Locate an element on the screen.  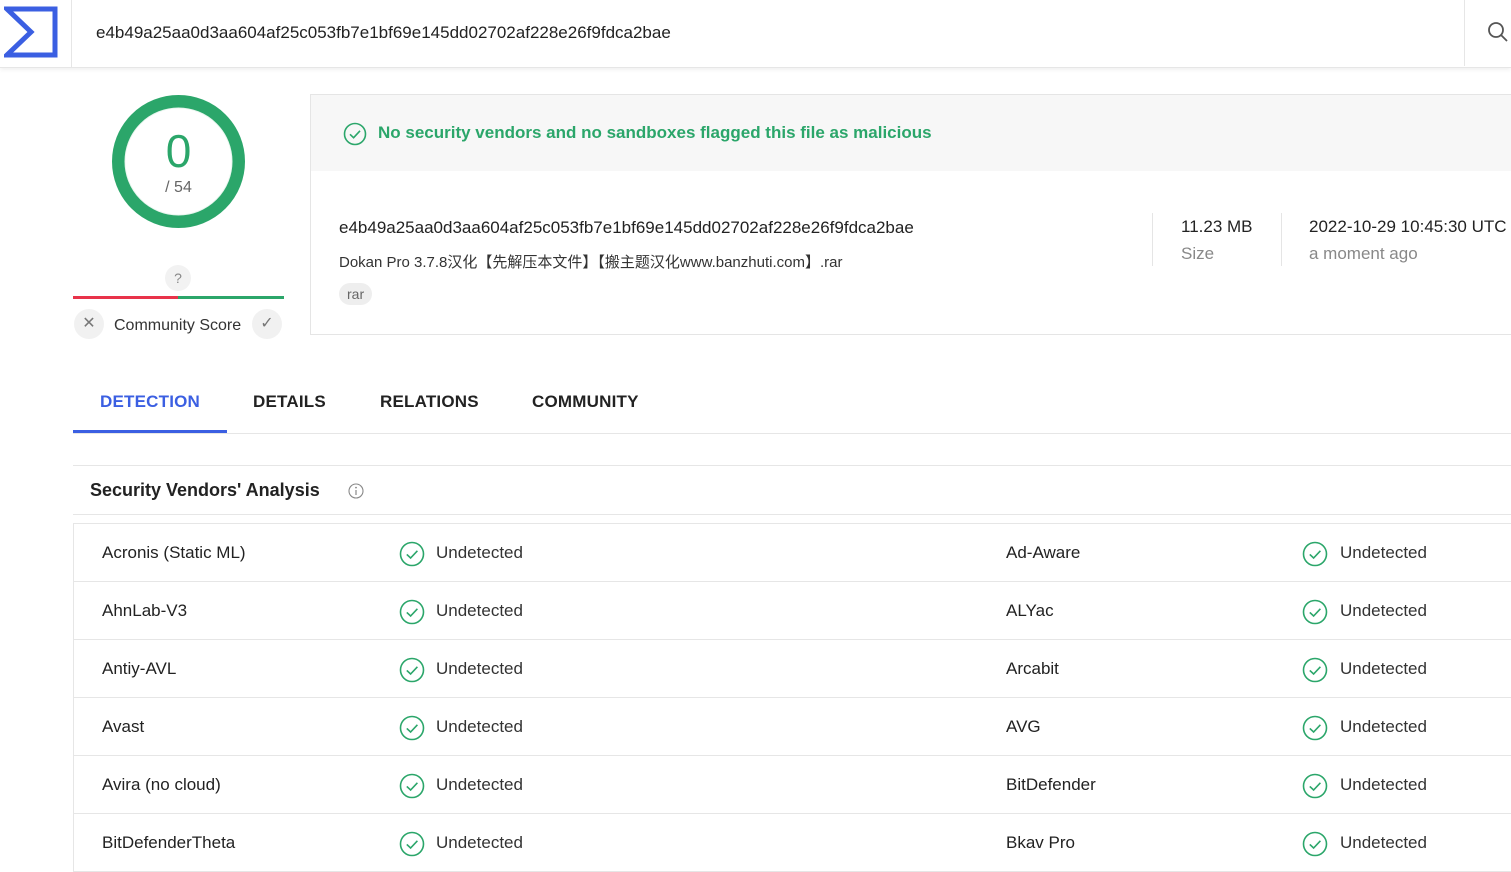
vendor-name: BitDefenderTheta is located at coordinates (169, 842).